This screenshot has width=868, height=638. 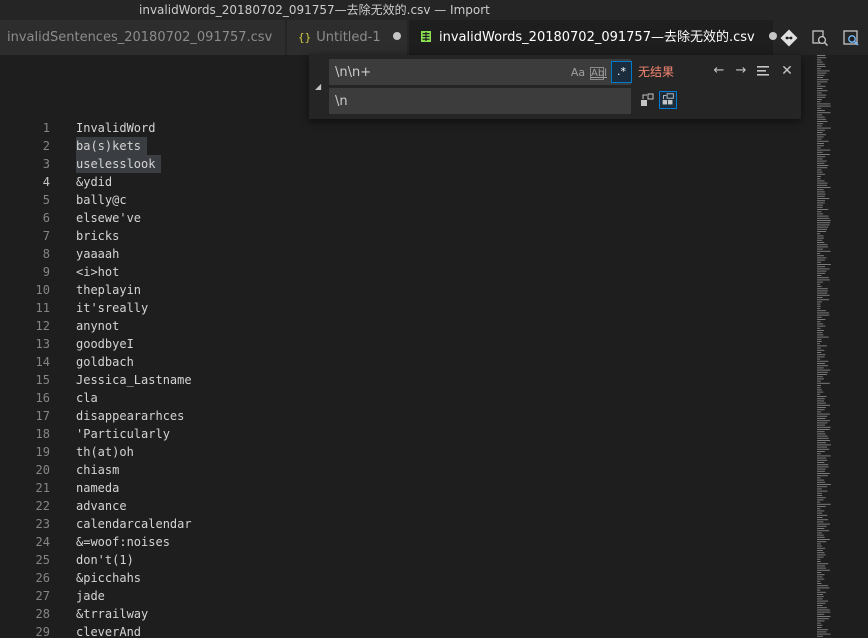 What do you see at coordinates (108, 218) in the screenshot?
I see `line-text: elsewe've` at bounding box center [108, 218].